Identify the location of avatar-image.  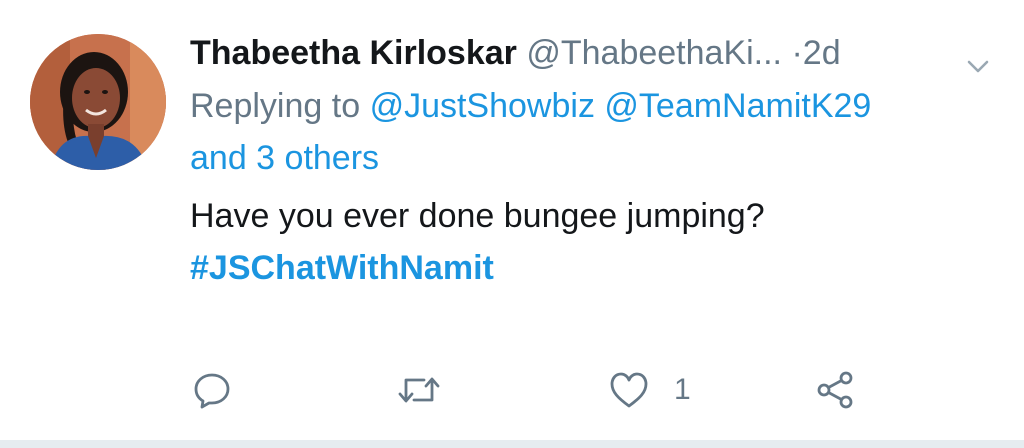
(98, 102).